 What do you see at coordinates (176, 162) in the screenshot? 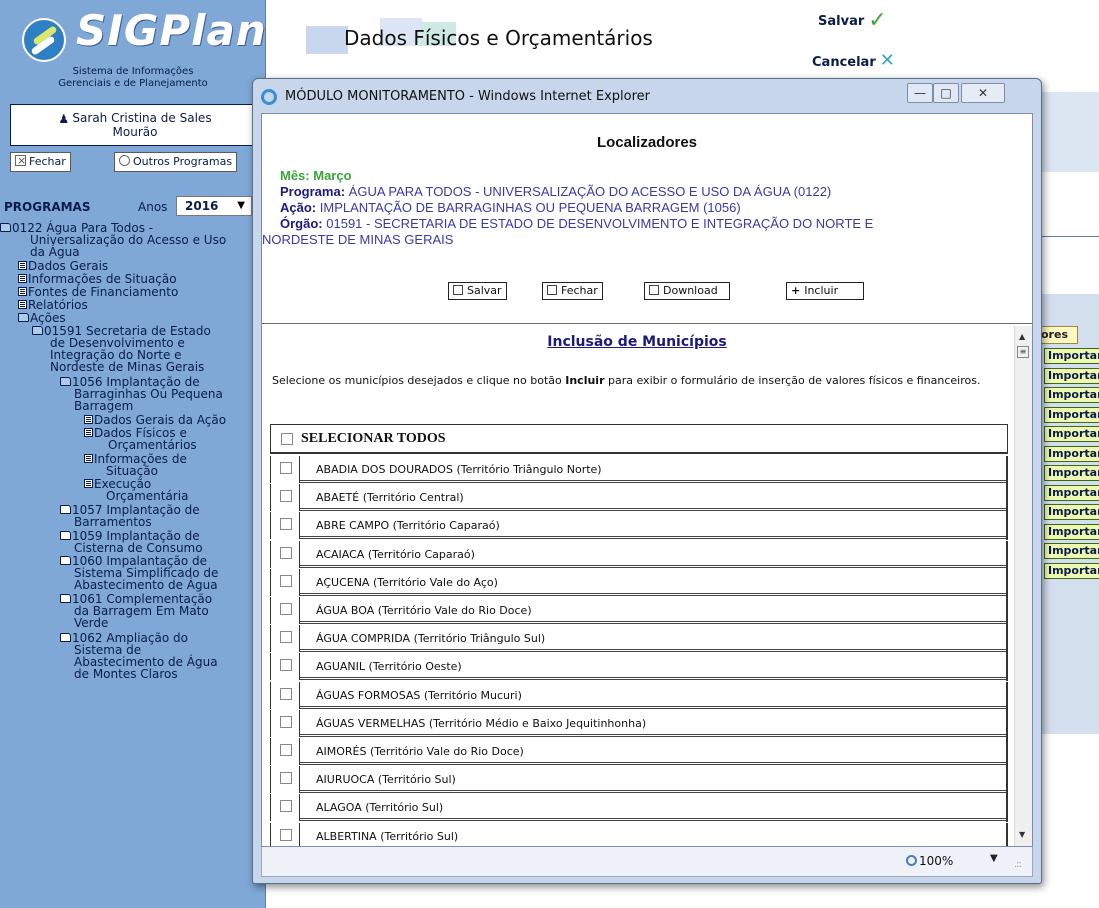
I see `other-programs-button: Outros Programas` at bounding box center [176, 162].